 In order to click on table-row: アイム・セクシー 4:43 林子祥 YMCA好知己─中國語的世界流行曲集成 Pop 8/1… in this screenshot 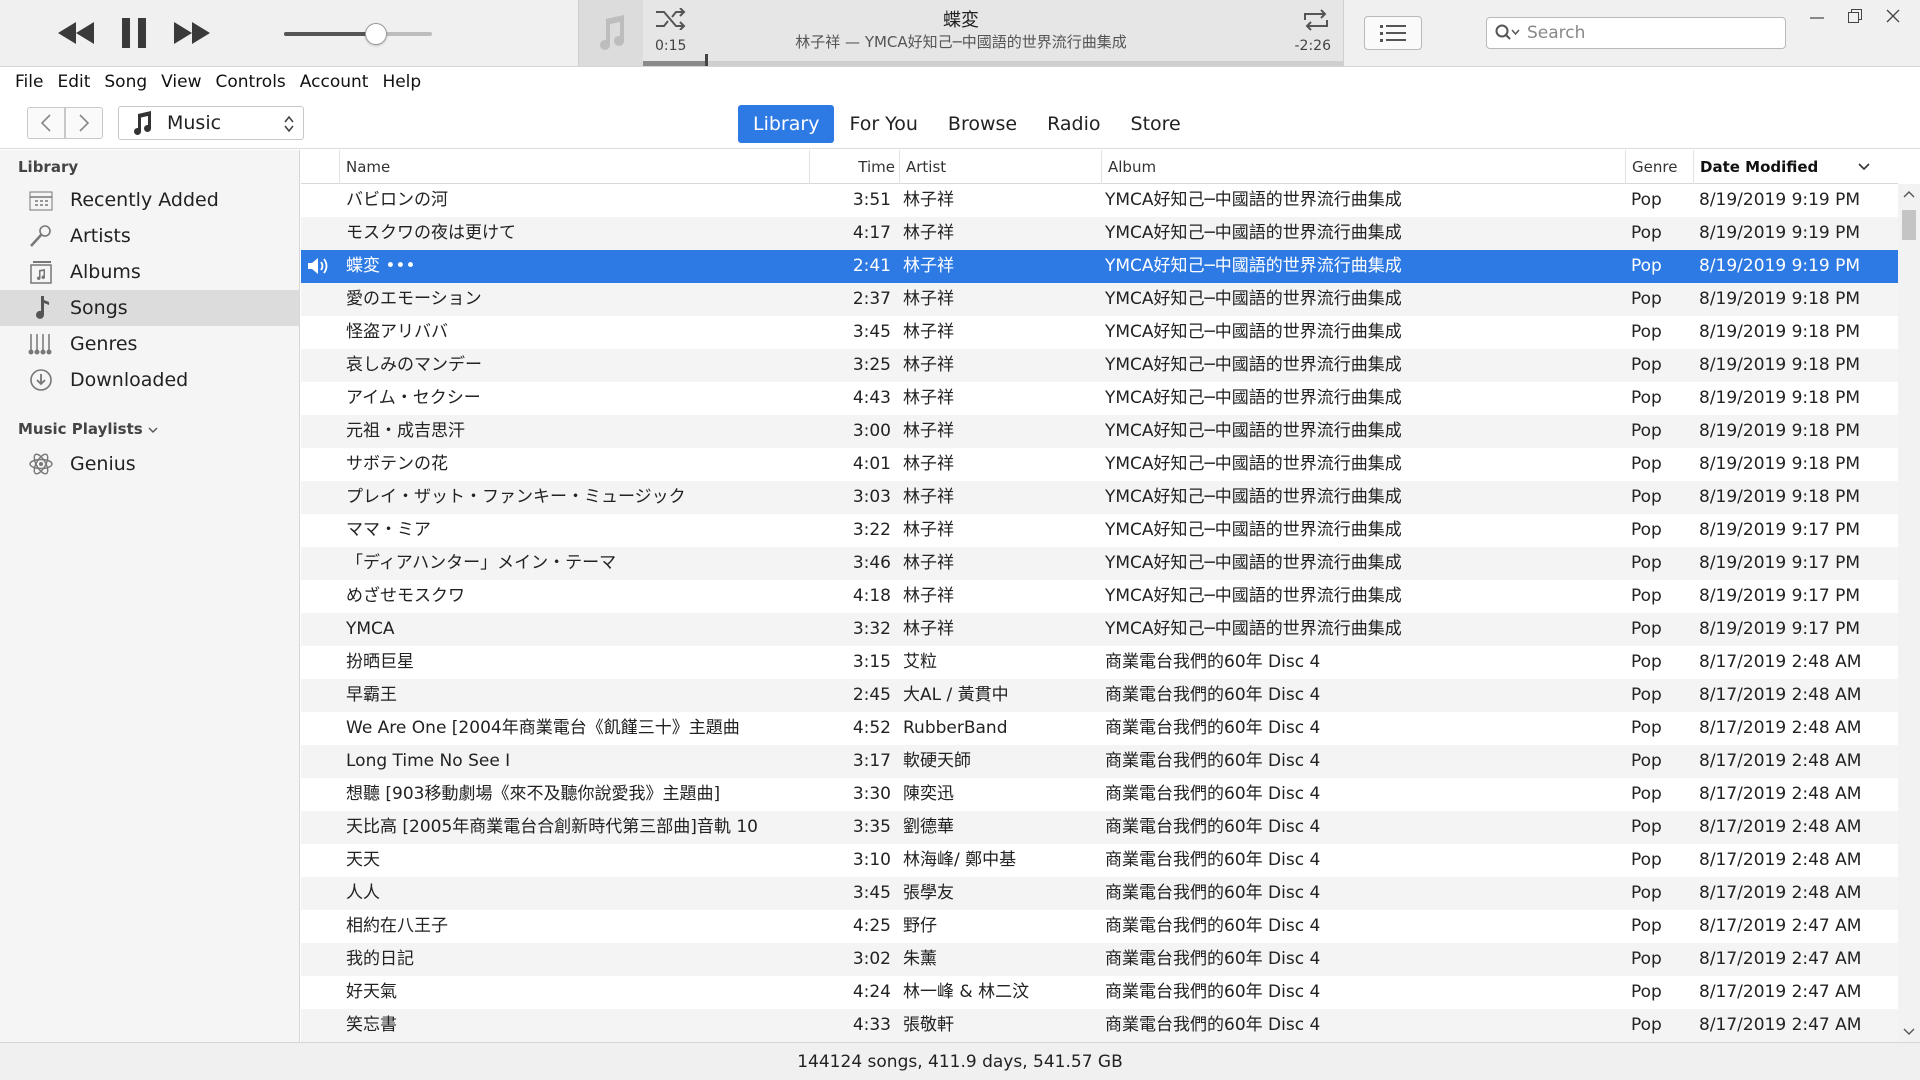, I will do `click(1099, 398)`.